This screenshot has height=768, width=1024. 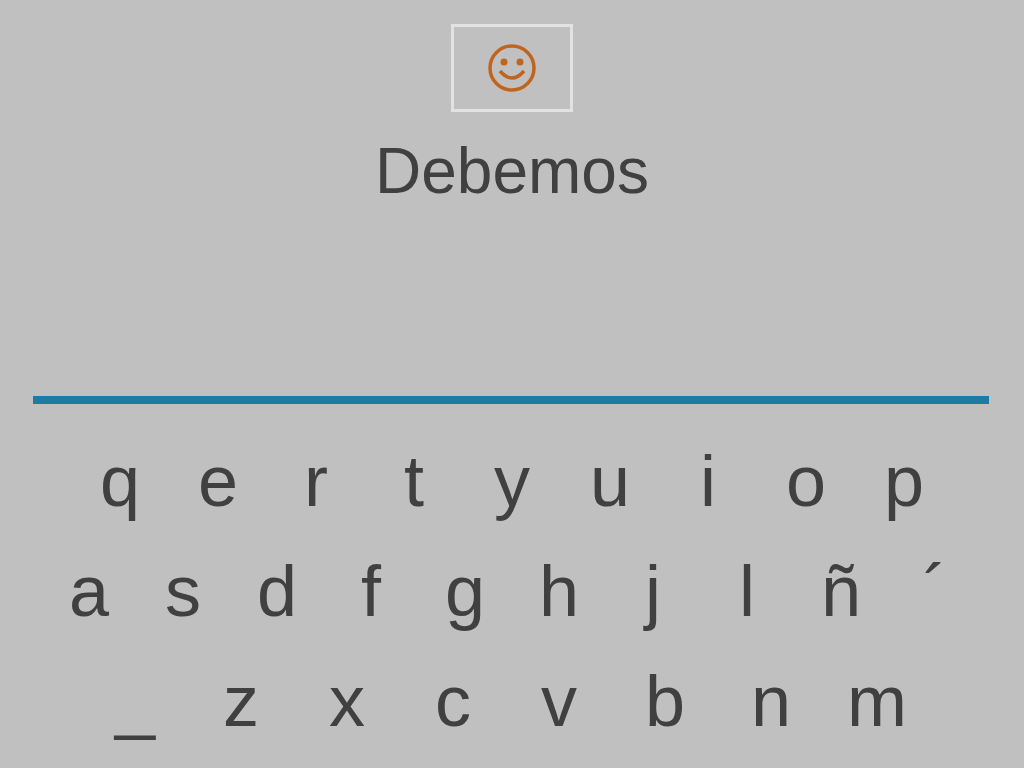 I want to click on letter-key: i, so click(x=708, y=481).